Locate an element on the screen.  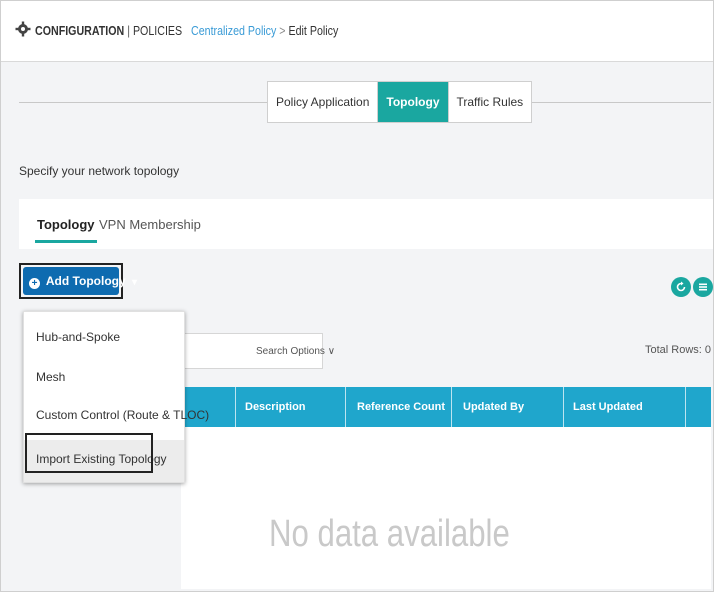
column-header-last-updated: Last Updated is located at coordinates (608, 407).